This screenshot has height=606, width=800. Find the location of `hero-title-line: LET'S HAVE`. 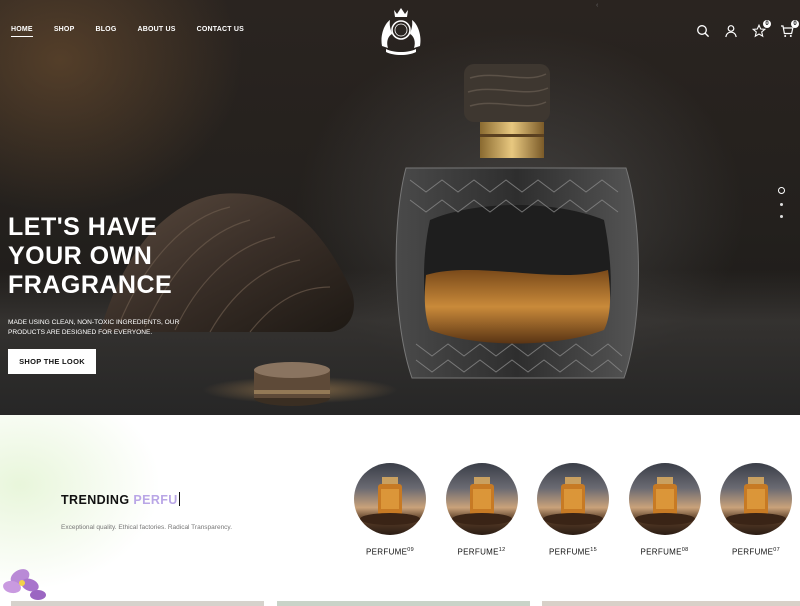

hero-title-line: LET'S HAVE is located at coordinates (83, 227).